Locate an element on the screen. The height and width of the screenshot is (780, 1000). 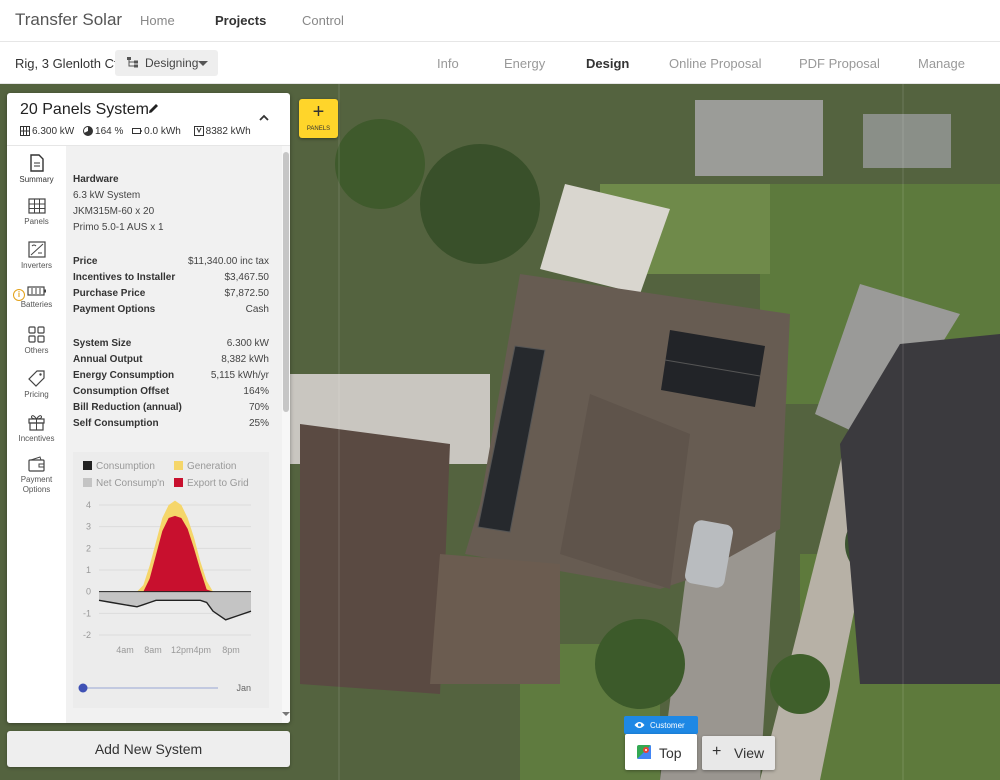
nav-home: Home is located at coordinates (157, 20).